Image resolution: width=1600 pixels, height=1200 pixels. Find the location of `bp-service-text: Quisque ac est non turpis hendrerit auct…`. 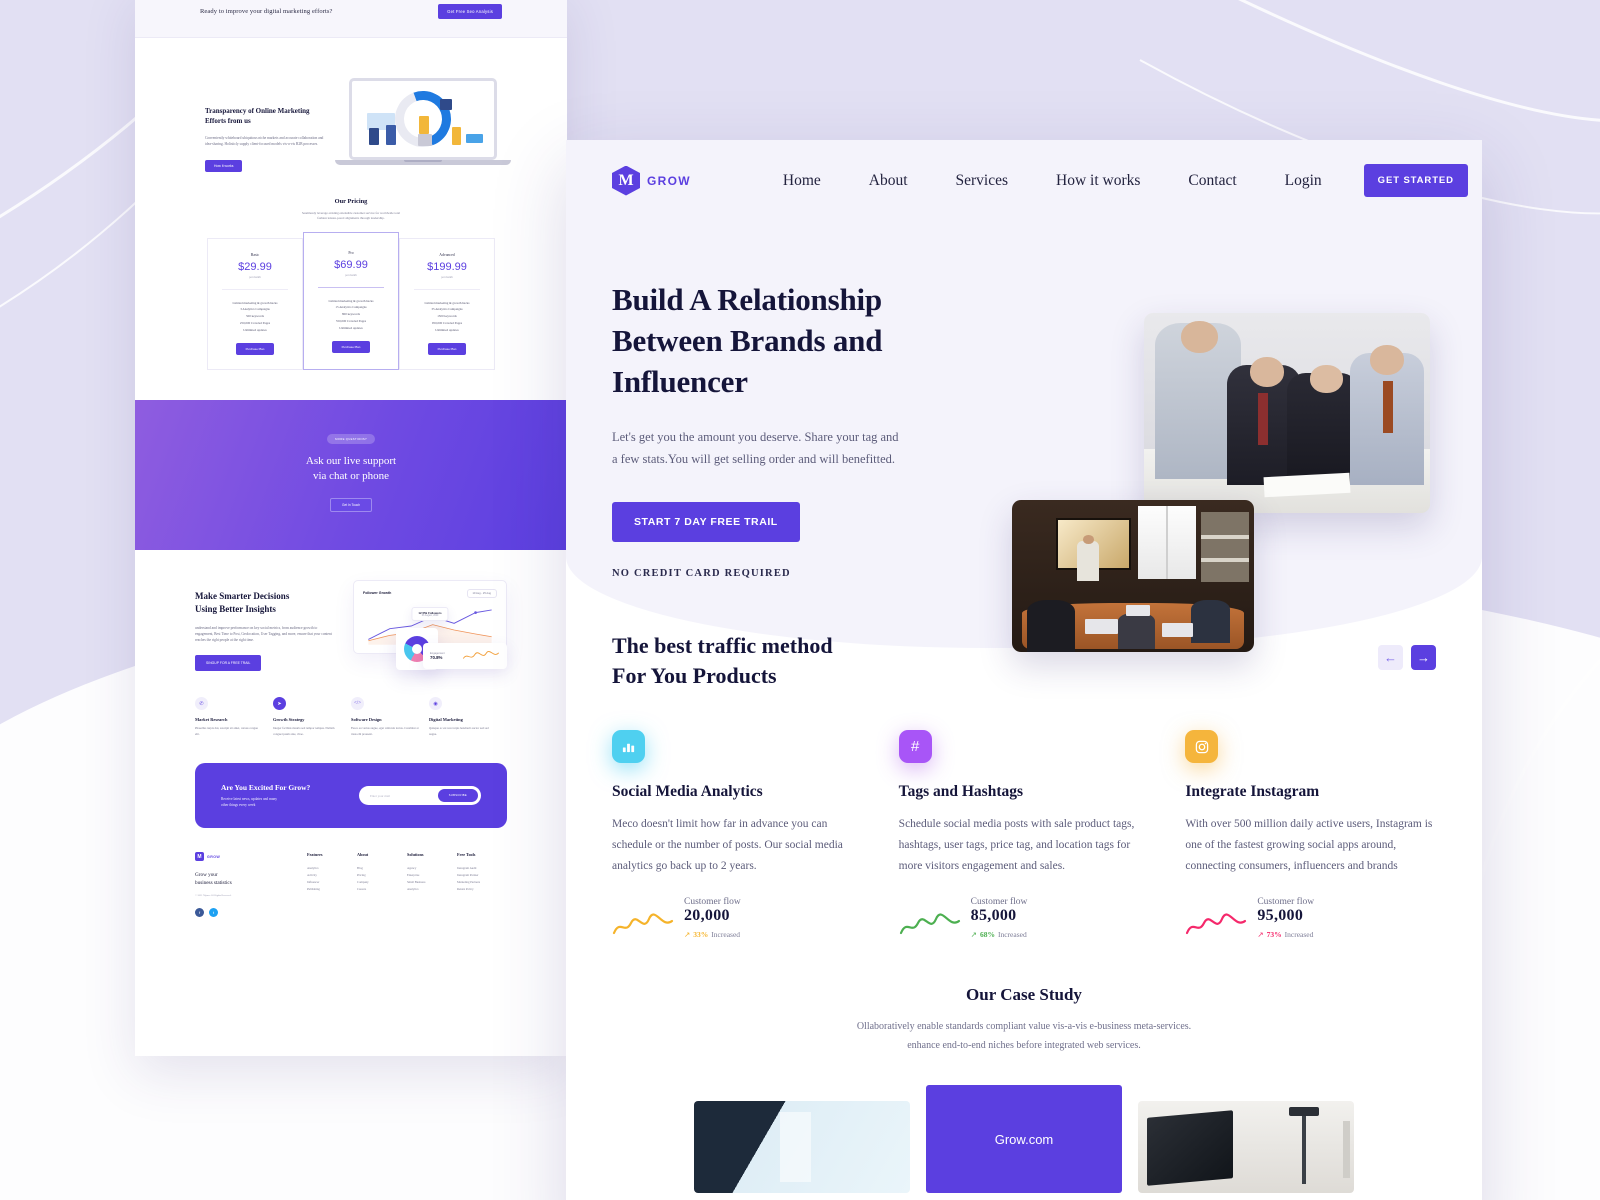

bp-service-text: Quisque ac est non turpis hendrerit auct… is located at coordinates (459, 731).